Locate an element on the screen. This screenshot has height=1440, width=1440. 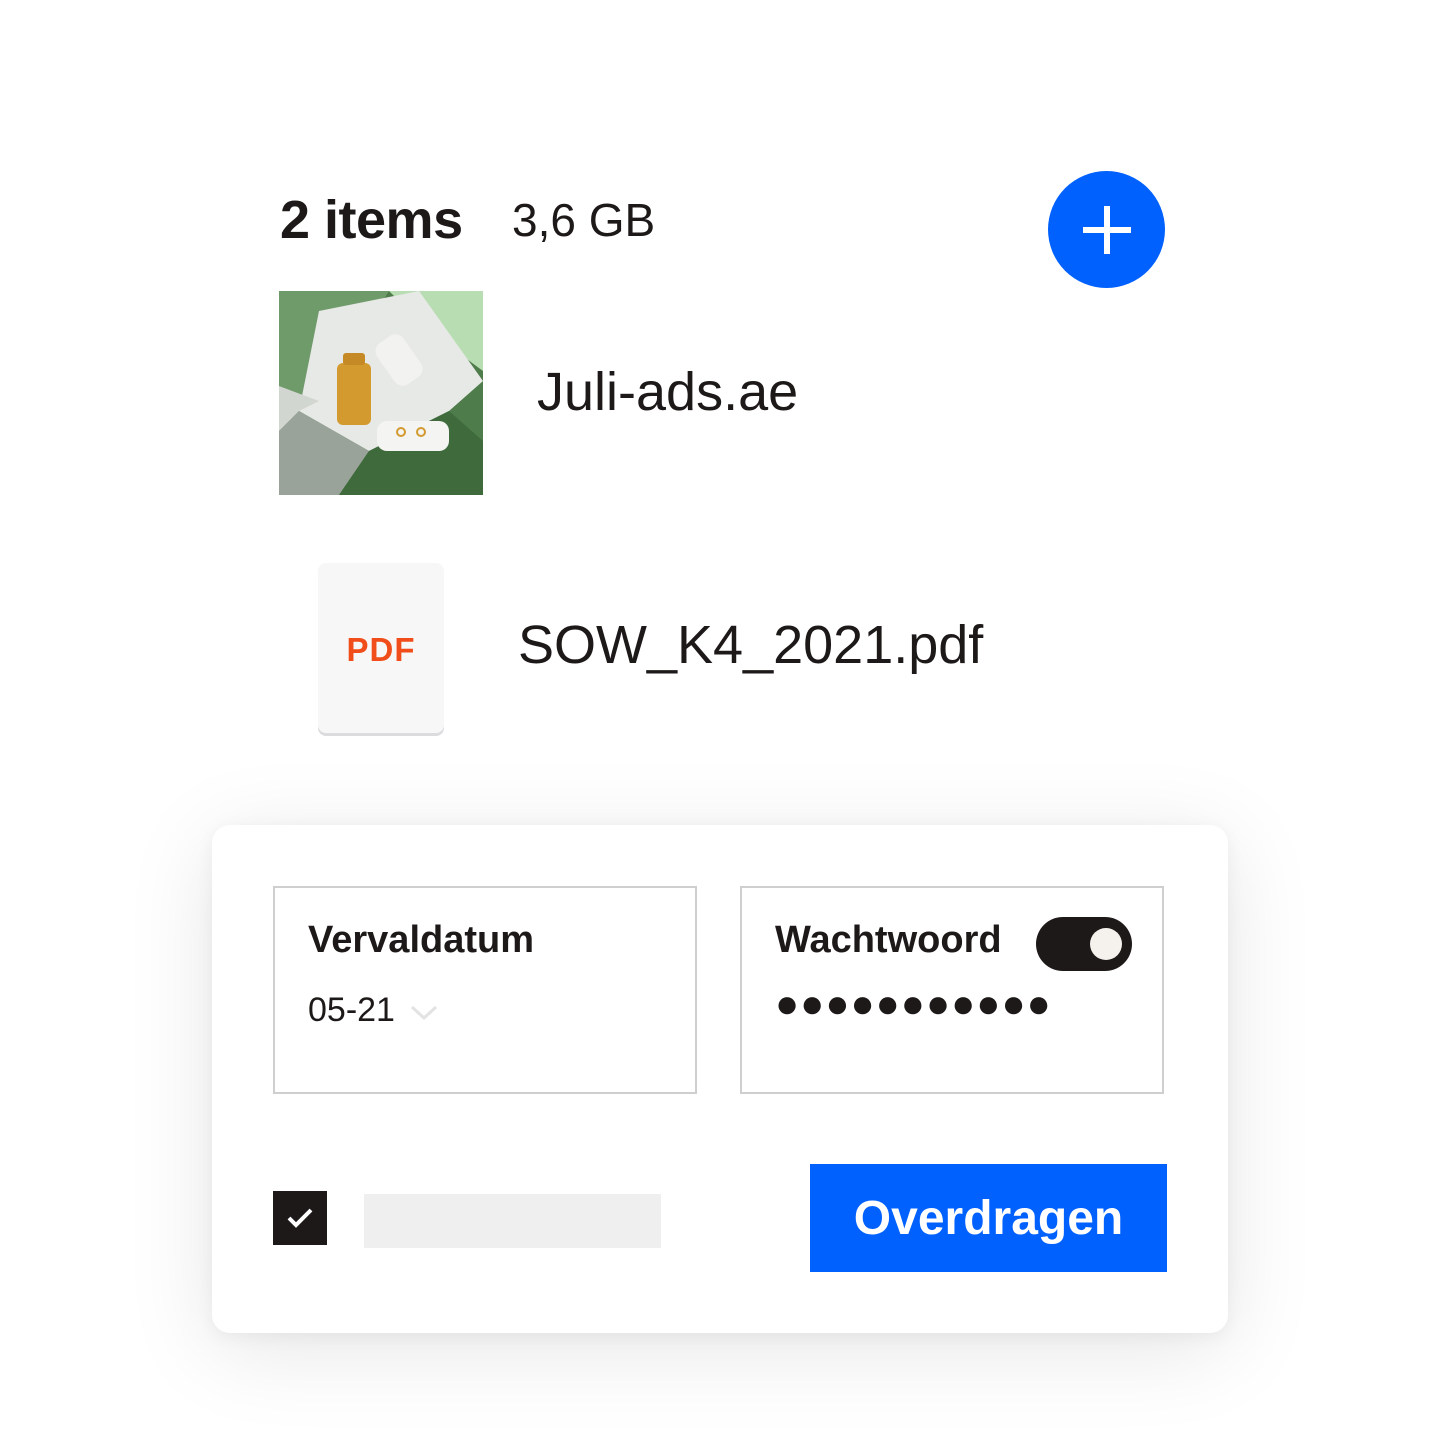
item-count: 2 items is located at coordinates (371, 220).